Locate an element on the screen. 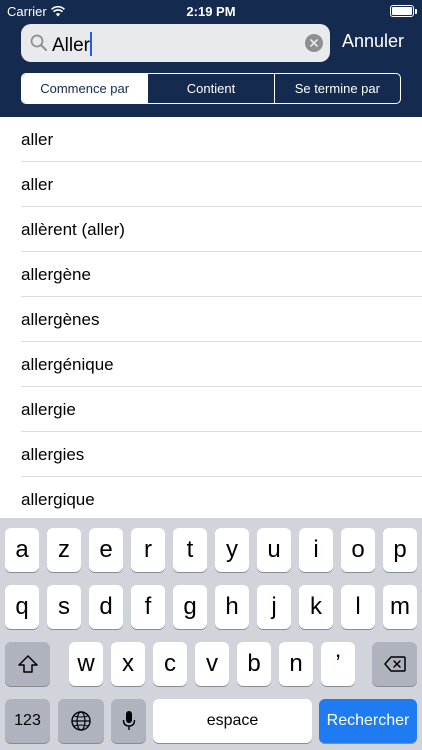 This screenshot has height=750, width=422. search-icon is located at coordinates (38, 42).